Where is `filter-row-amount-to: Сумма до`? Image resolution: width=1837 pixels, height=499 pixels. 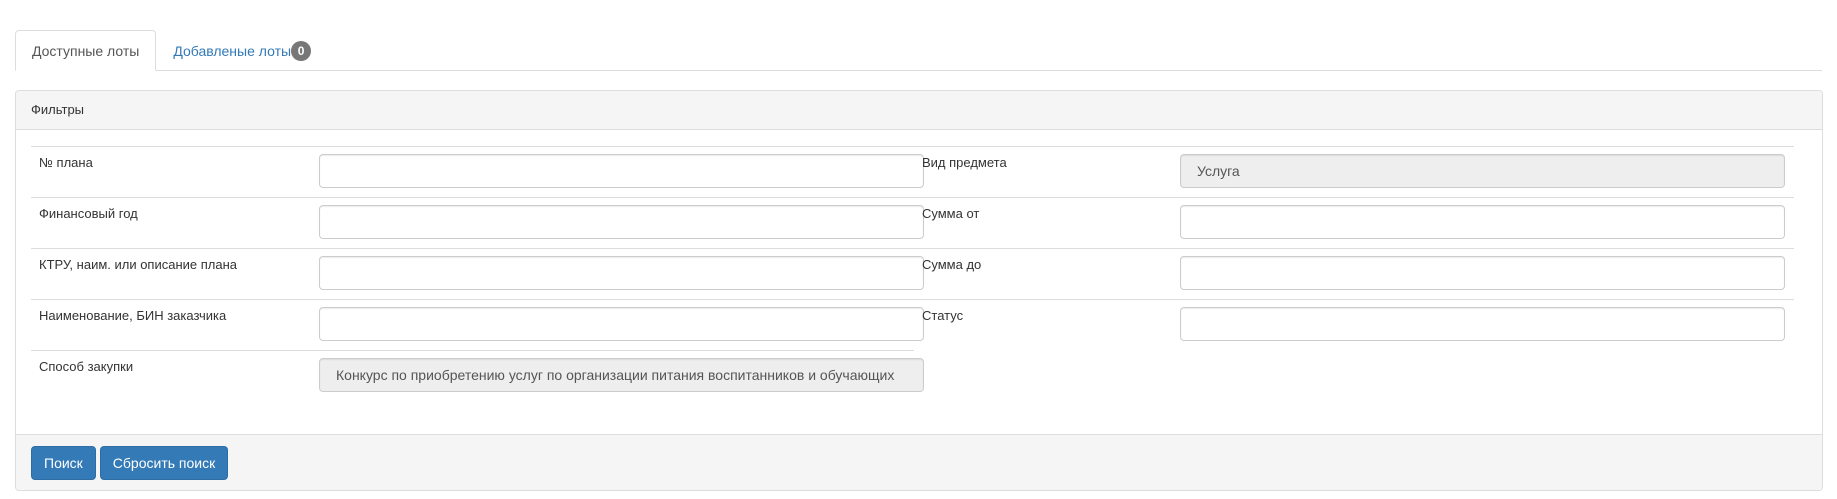
filter-row-amount-to: Сумма до is located at coordinates (1354, 273).